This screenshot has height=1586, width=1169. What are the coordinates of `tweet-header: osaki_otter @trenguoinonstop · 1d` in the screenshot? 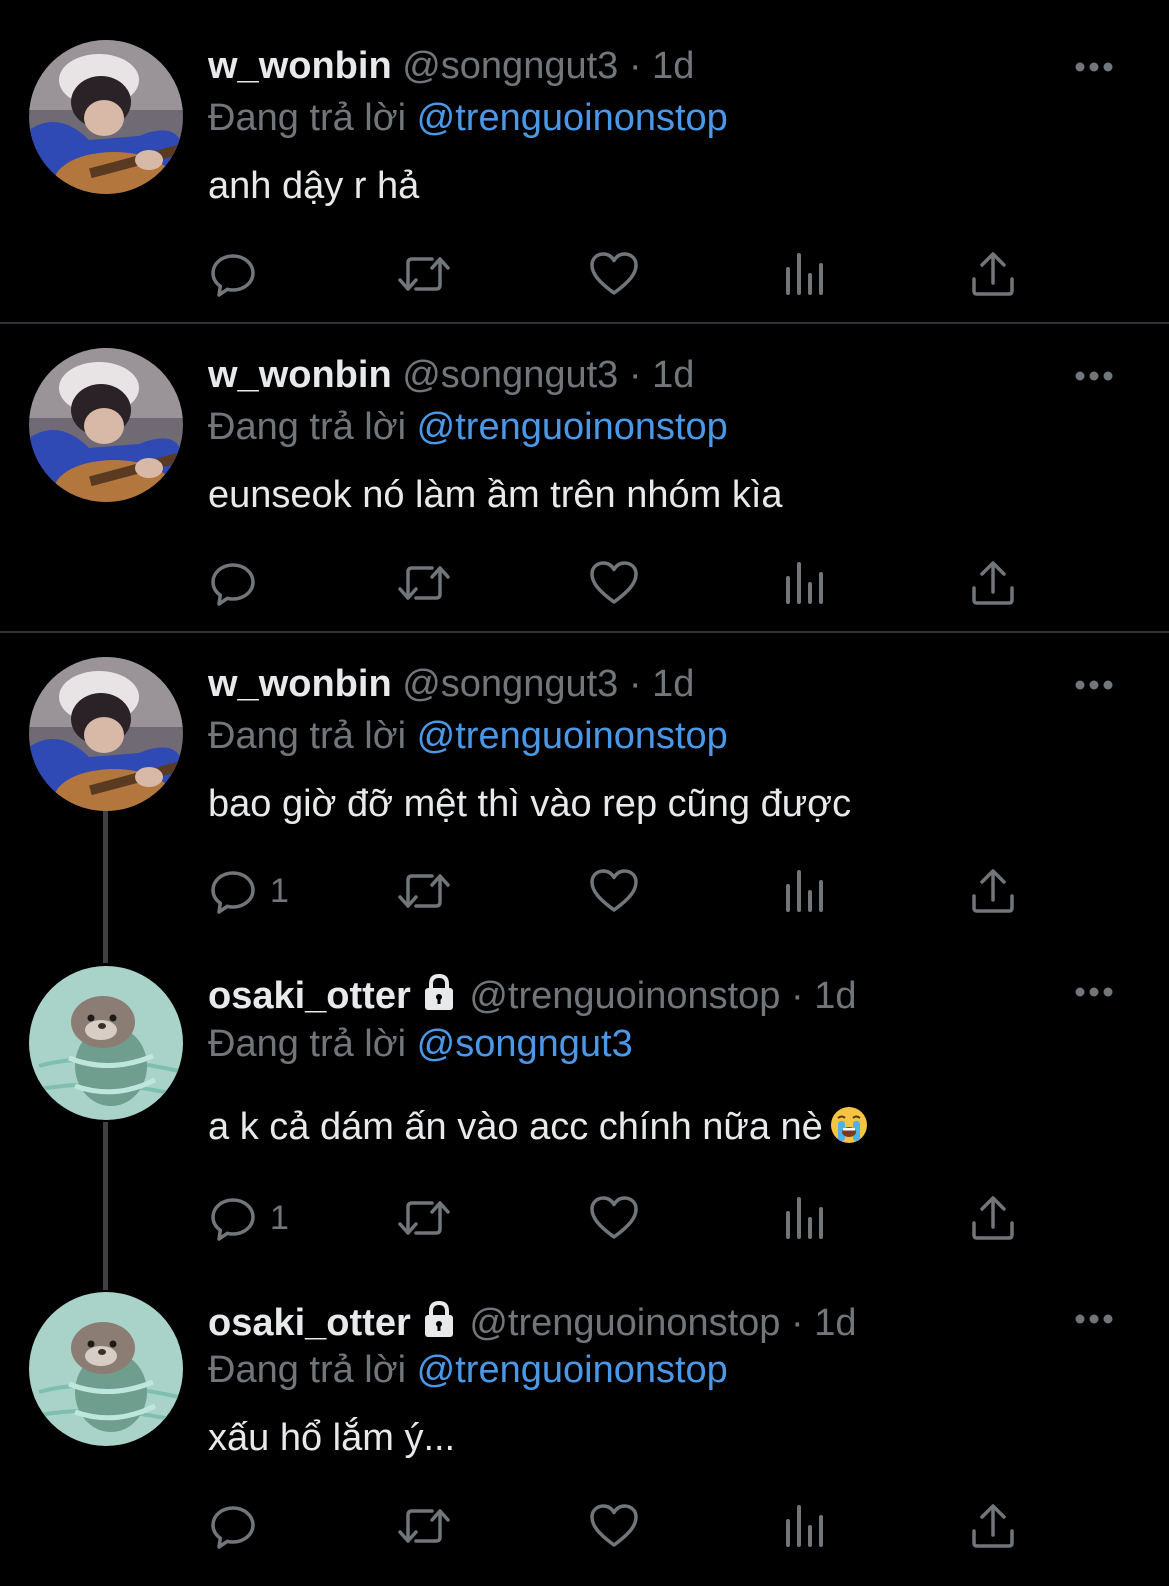 It's located at (532, 997).